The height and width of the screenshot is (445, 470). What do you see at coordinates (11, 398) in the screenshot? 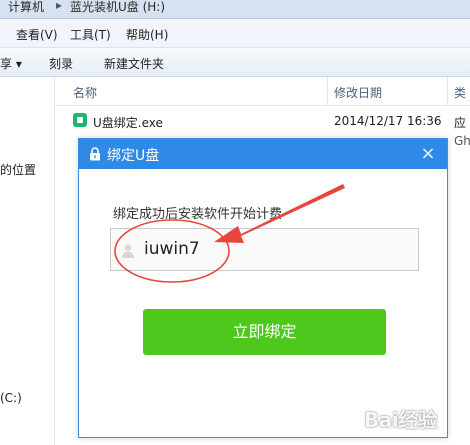
I see `nav-item-drive-c: (C:)` at bounding box center [11, 398].